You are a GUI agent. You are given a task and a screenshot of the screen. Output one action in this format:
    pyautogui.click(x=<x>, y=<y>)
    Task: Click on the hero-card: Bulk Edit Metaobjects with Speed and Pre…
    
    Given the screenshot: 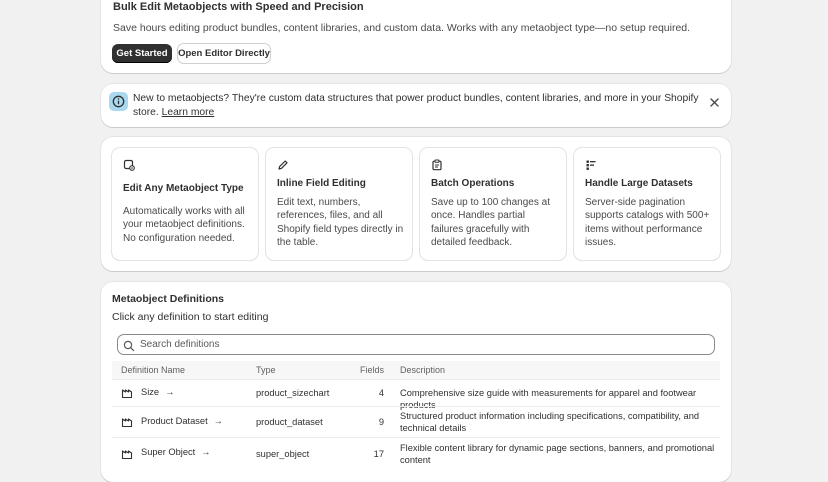 What is the action you would take?
    pyautogui.click(x=416, y=36)
    